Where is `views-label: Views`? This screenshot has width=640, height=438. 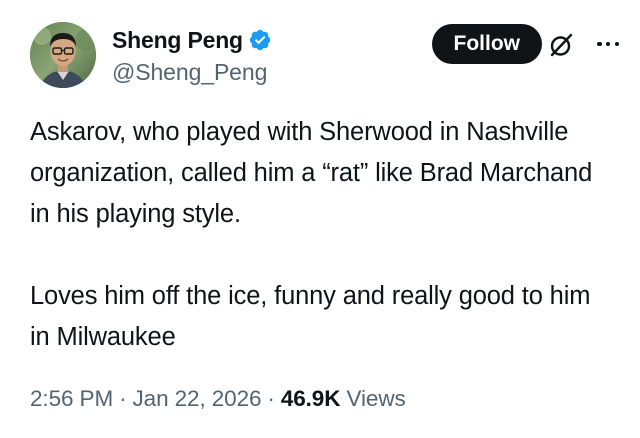
views-label: Views is located at coordinates (376, 398).